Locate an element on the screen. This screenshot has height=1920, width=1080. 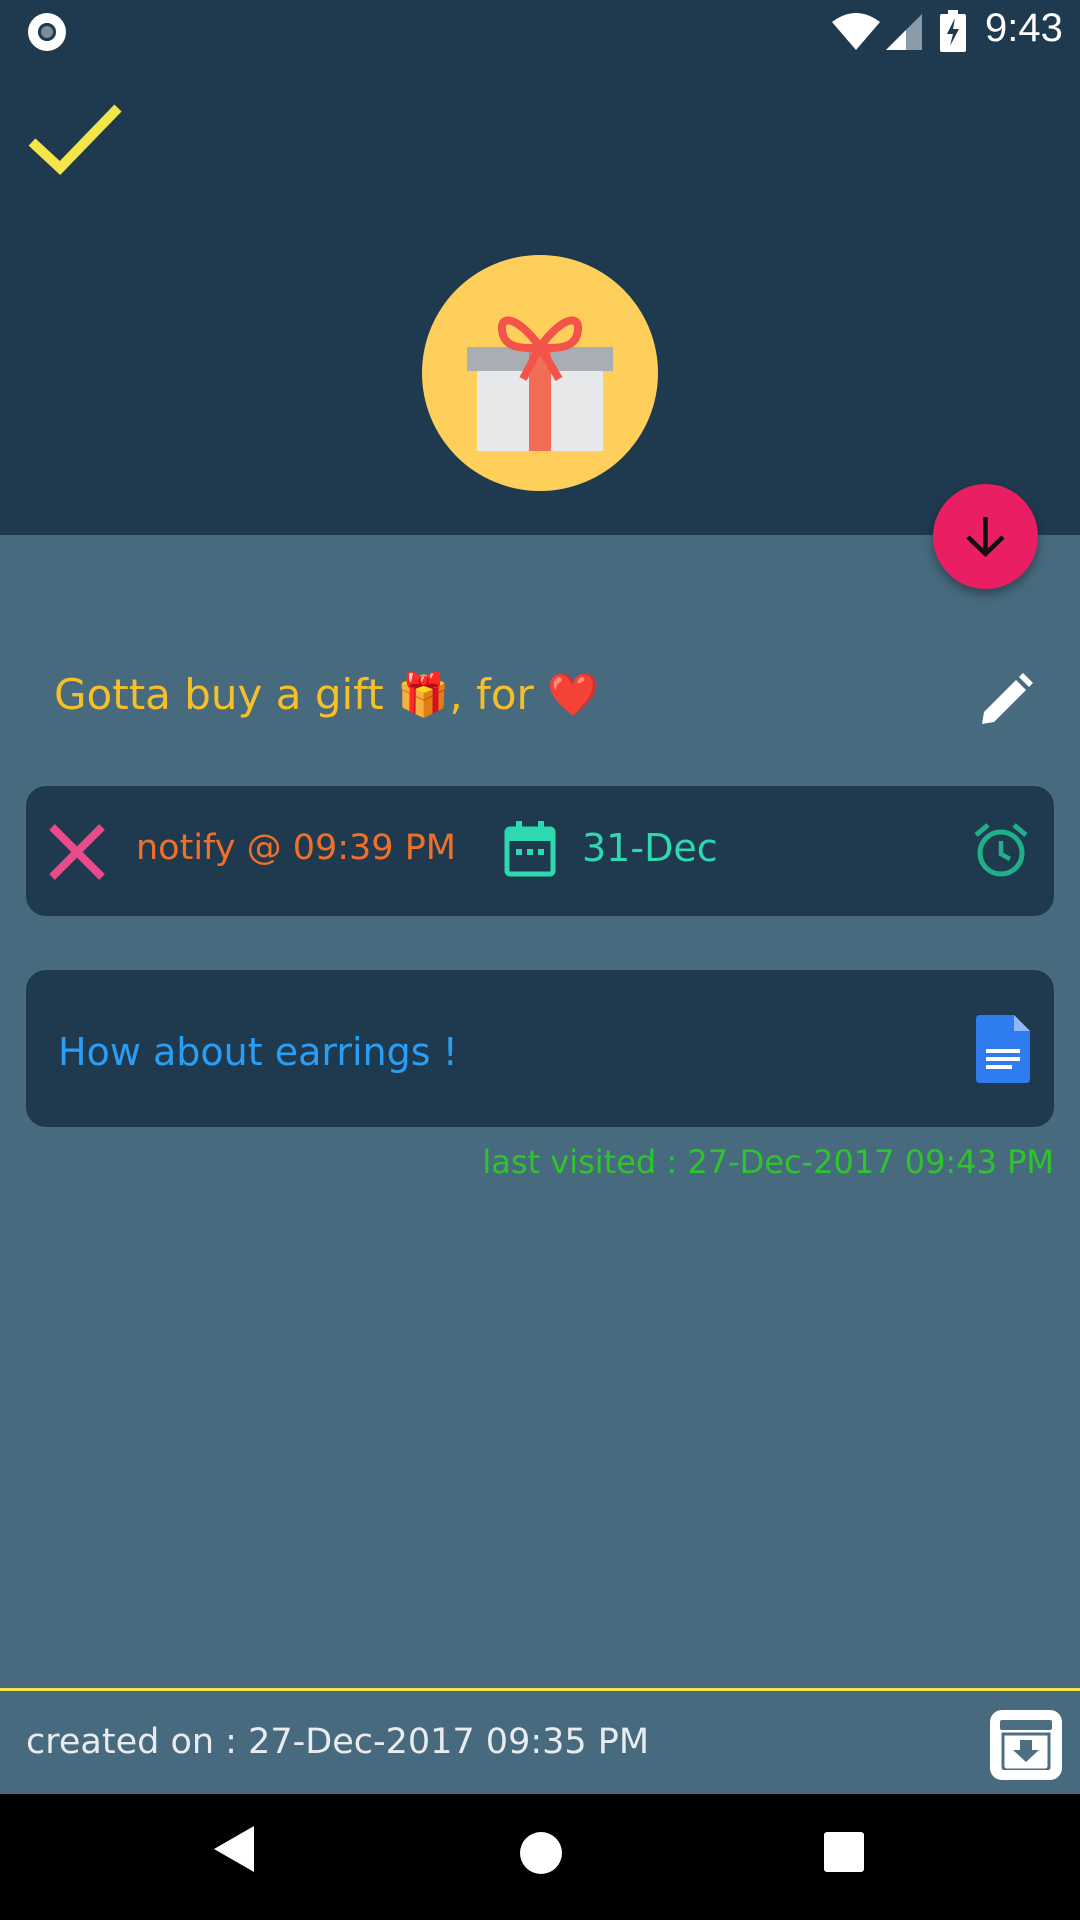
last-visited-text: last visited : 27-Dec-2017 09:43 PM is located at coordinates (768, 1162).